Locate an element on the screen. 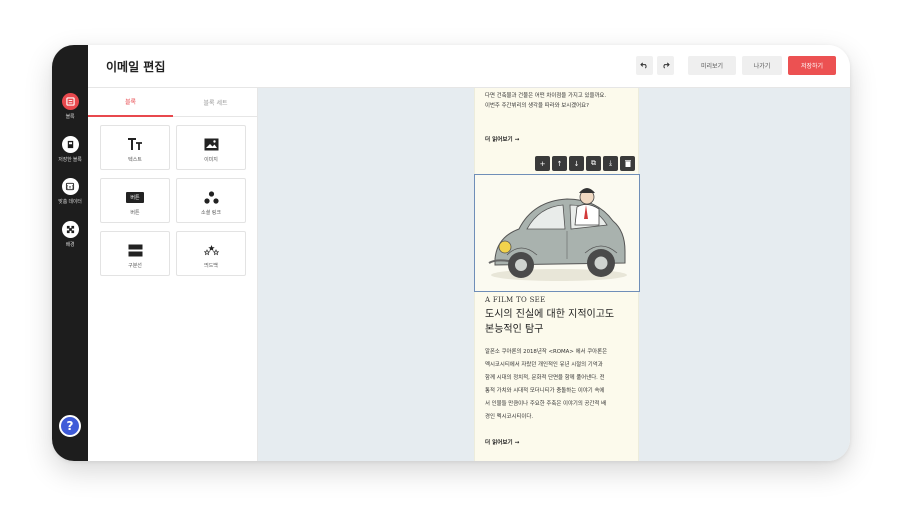  intro-line: 다면 건축물과 건물은 어떤 차이점을 가지고 있을까요. is located at coordinates (546, 96).